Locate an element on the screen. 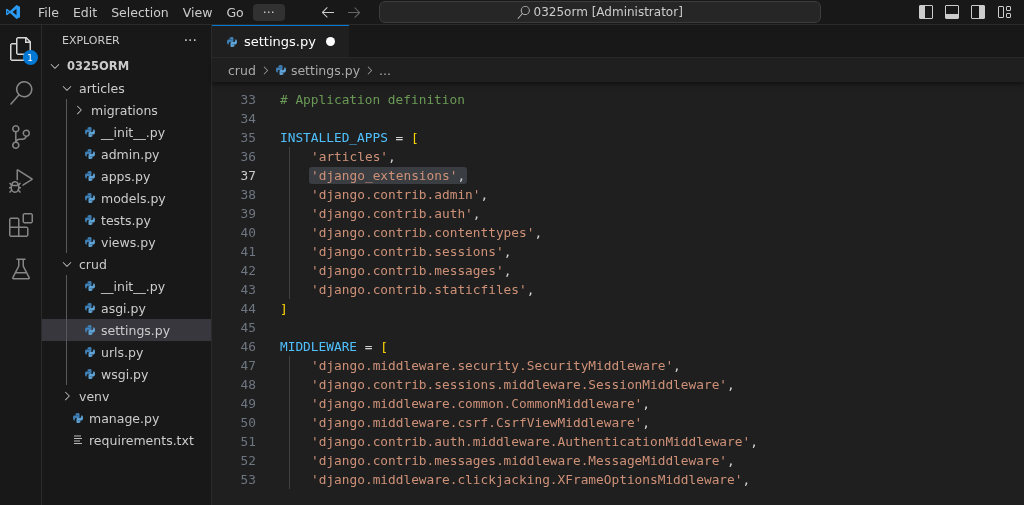 This screenshot has width=1024, height=505. panel-toggle-icon is located at coordinates (952, 12).